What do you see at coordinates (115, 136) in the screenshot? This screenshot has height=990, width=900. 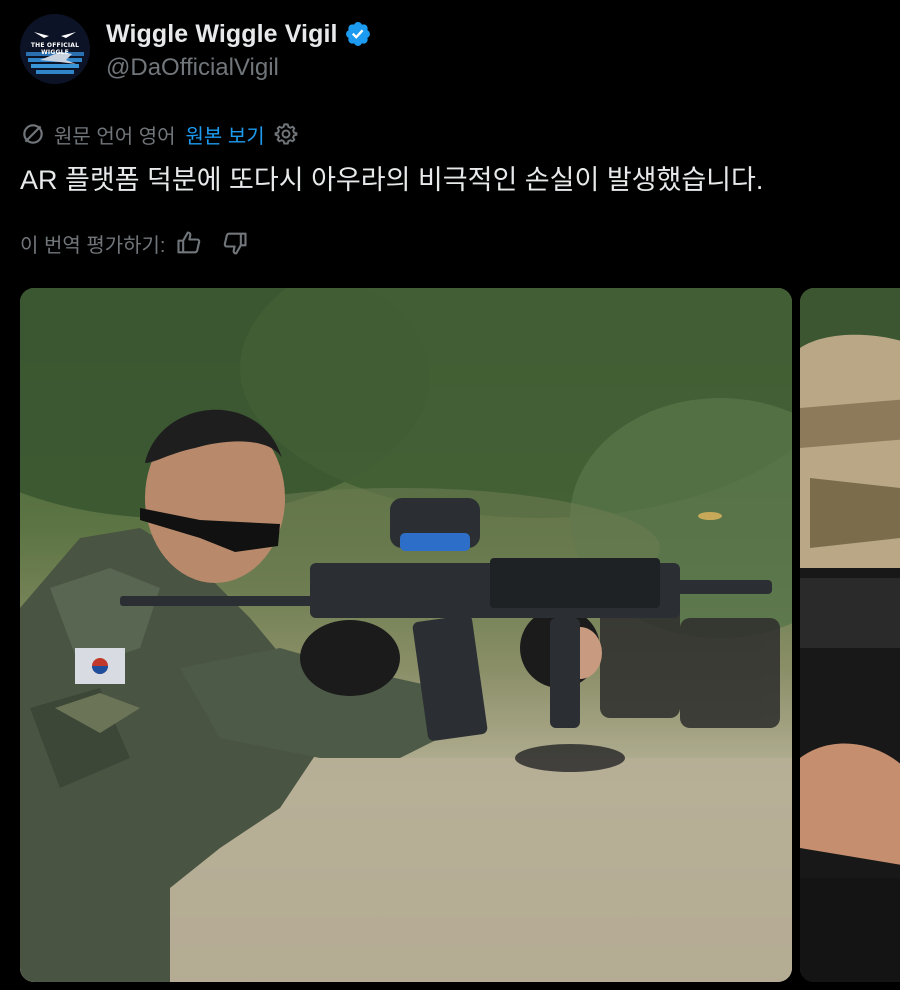 I see `translated-from-label: 원문 언어 영어` at bounding box center [115, 136].